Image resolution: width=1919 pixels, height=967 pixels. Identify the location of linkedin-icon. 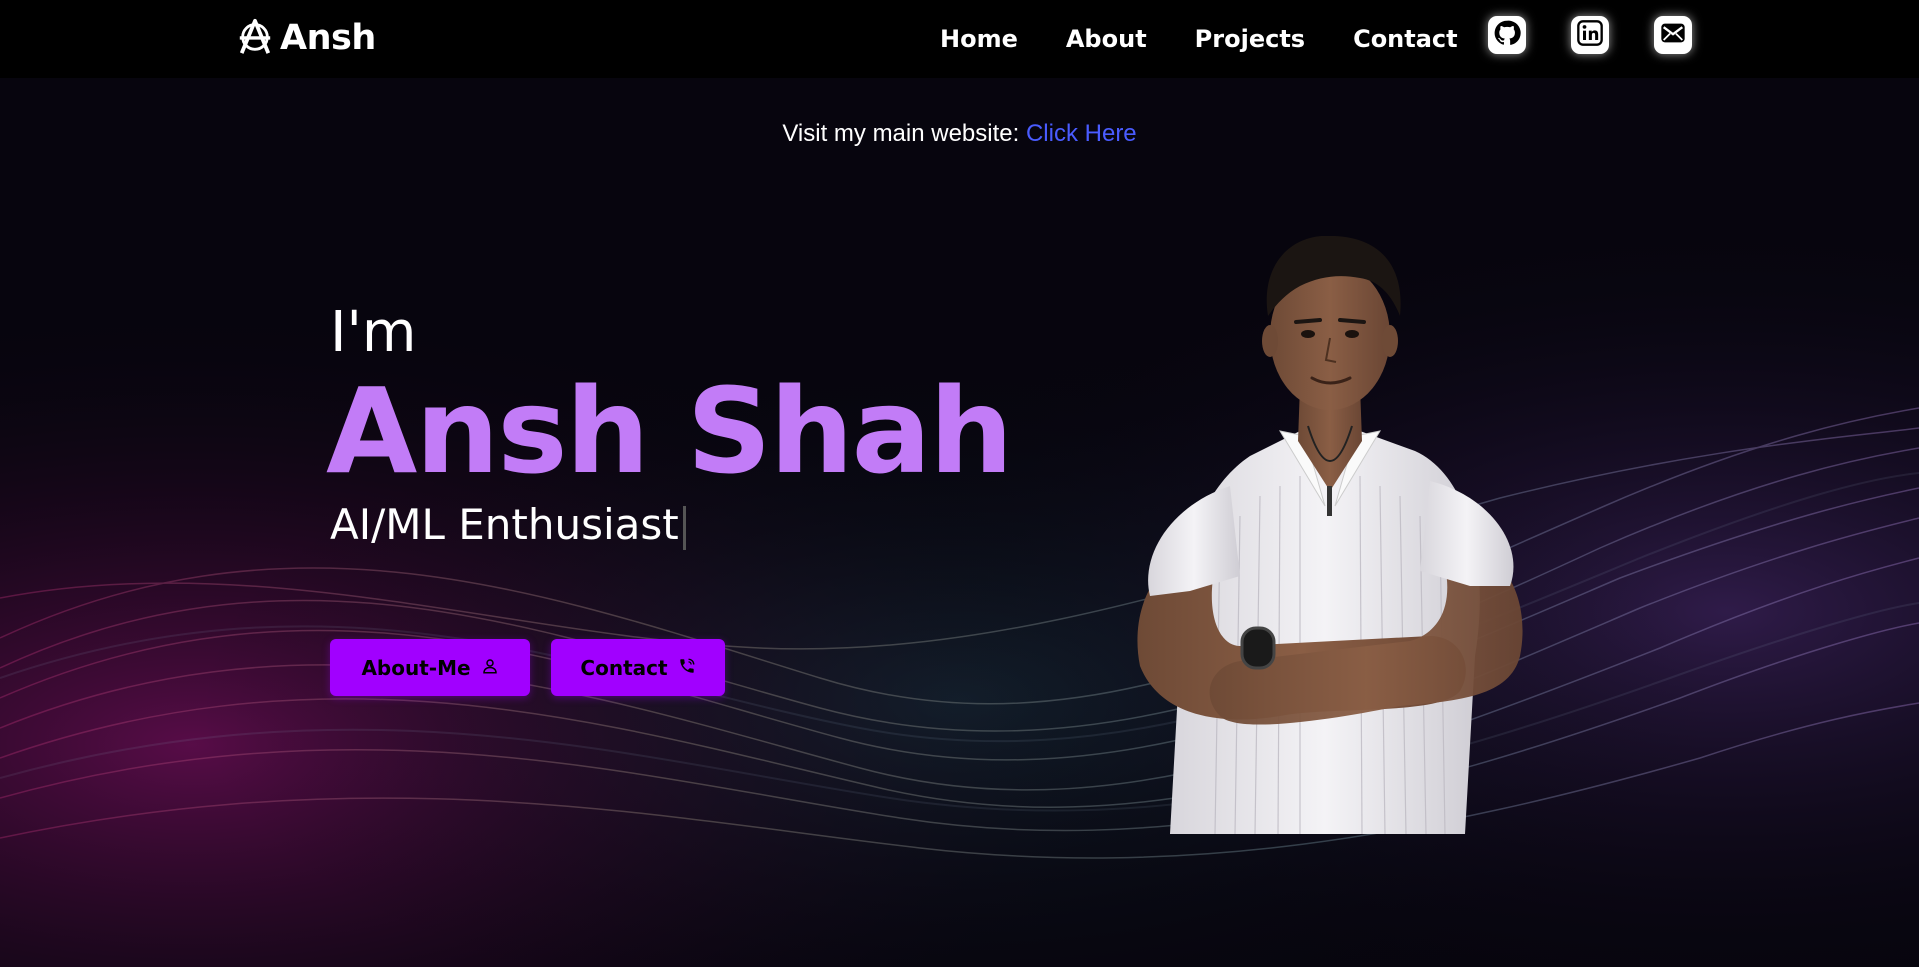
(1590, 35).